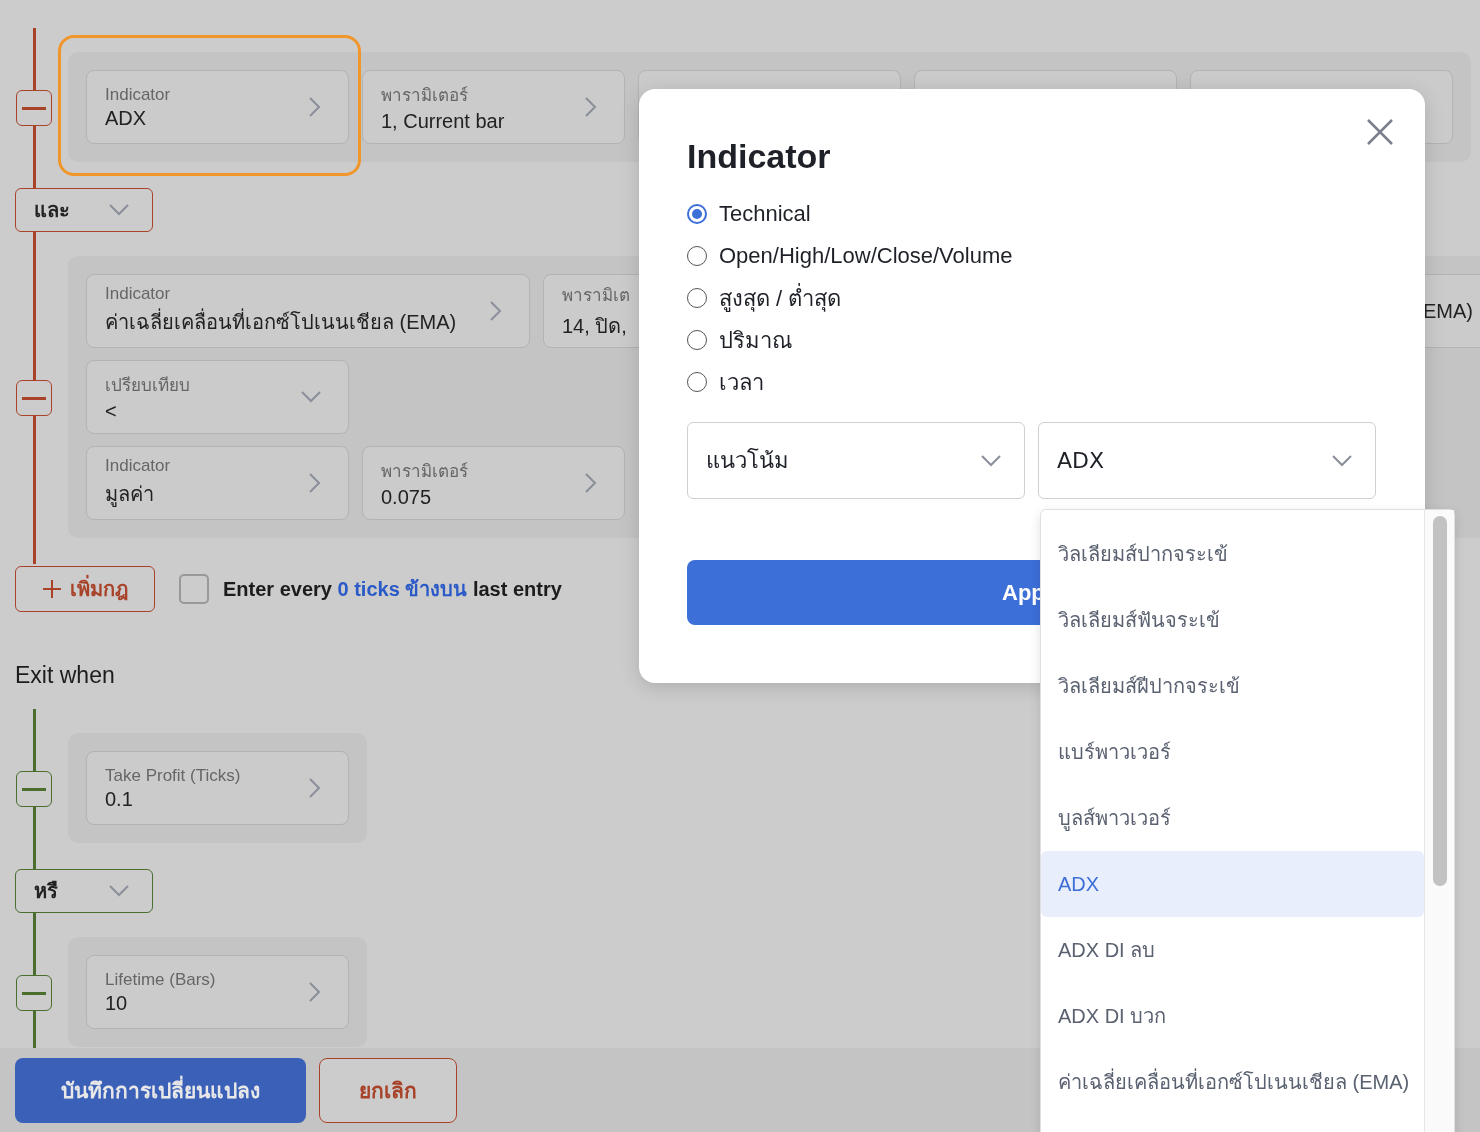 The image size is (1480, 1132). Describe the element at coordinates (856, 460) in the screenshot. I see `category-select: แนวโน้ม` at that location.